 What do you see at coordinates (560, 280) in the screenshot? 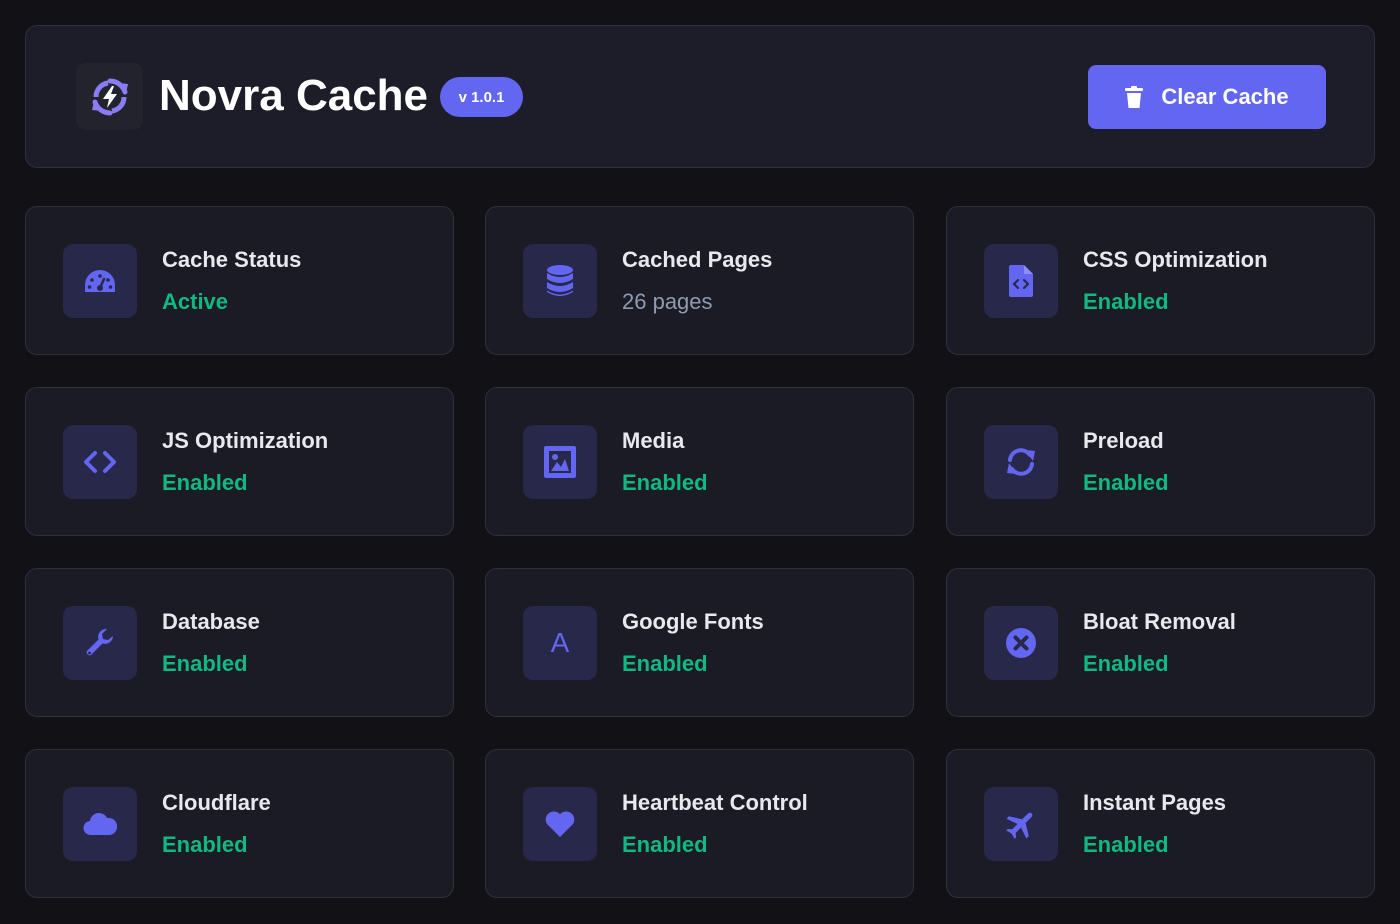
I see `database-icon` at bounding box center [560, 280].